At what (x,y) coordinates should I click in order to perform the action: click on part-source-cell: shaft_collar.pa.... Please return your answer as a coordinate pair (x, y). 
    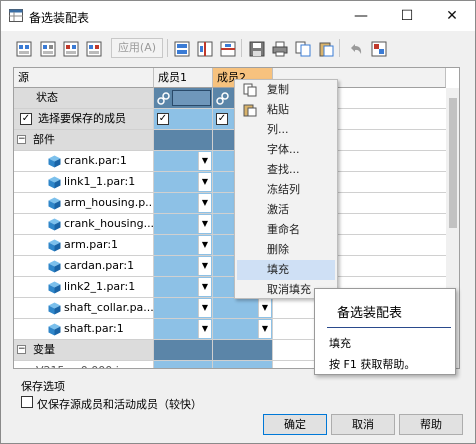
    Looking at the image, I should click on (84, 308).